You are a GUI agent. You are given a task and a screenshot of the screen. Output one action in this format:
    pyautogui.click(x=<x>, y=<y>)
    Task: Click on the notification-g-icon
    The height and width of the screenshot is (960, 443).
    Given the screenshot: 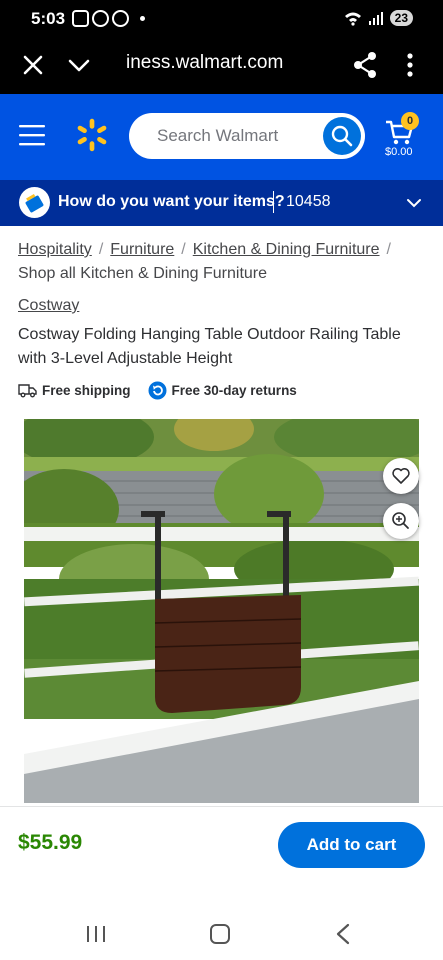 What is the action you would take?
    pyautogui.click(x=120, y=18)
    